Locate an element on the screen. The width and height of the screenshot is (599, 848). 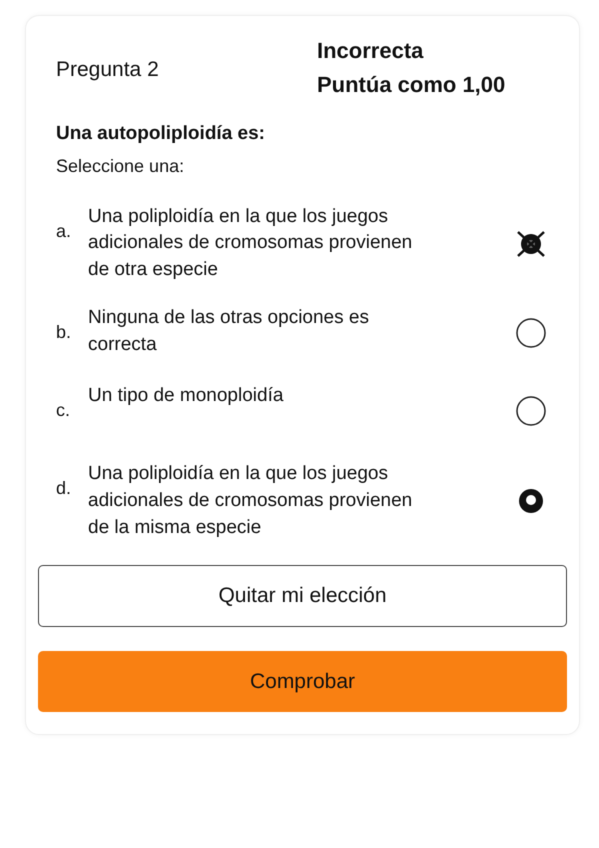
grade-text: Puntúa como 1,00 is located at coordinates (411, 85).